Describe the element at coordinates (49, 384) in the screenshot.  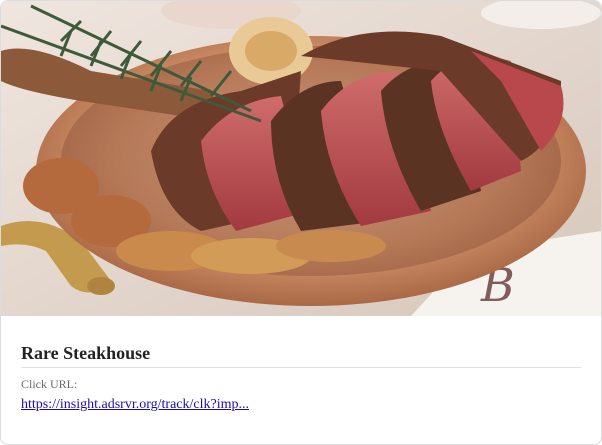
I see `click-url-label: Click URL:` at that location.